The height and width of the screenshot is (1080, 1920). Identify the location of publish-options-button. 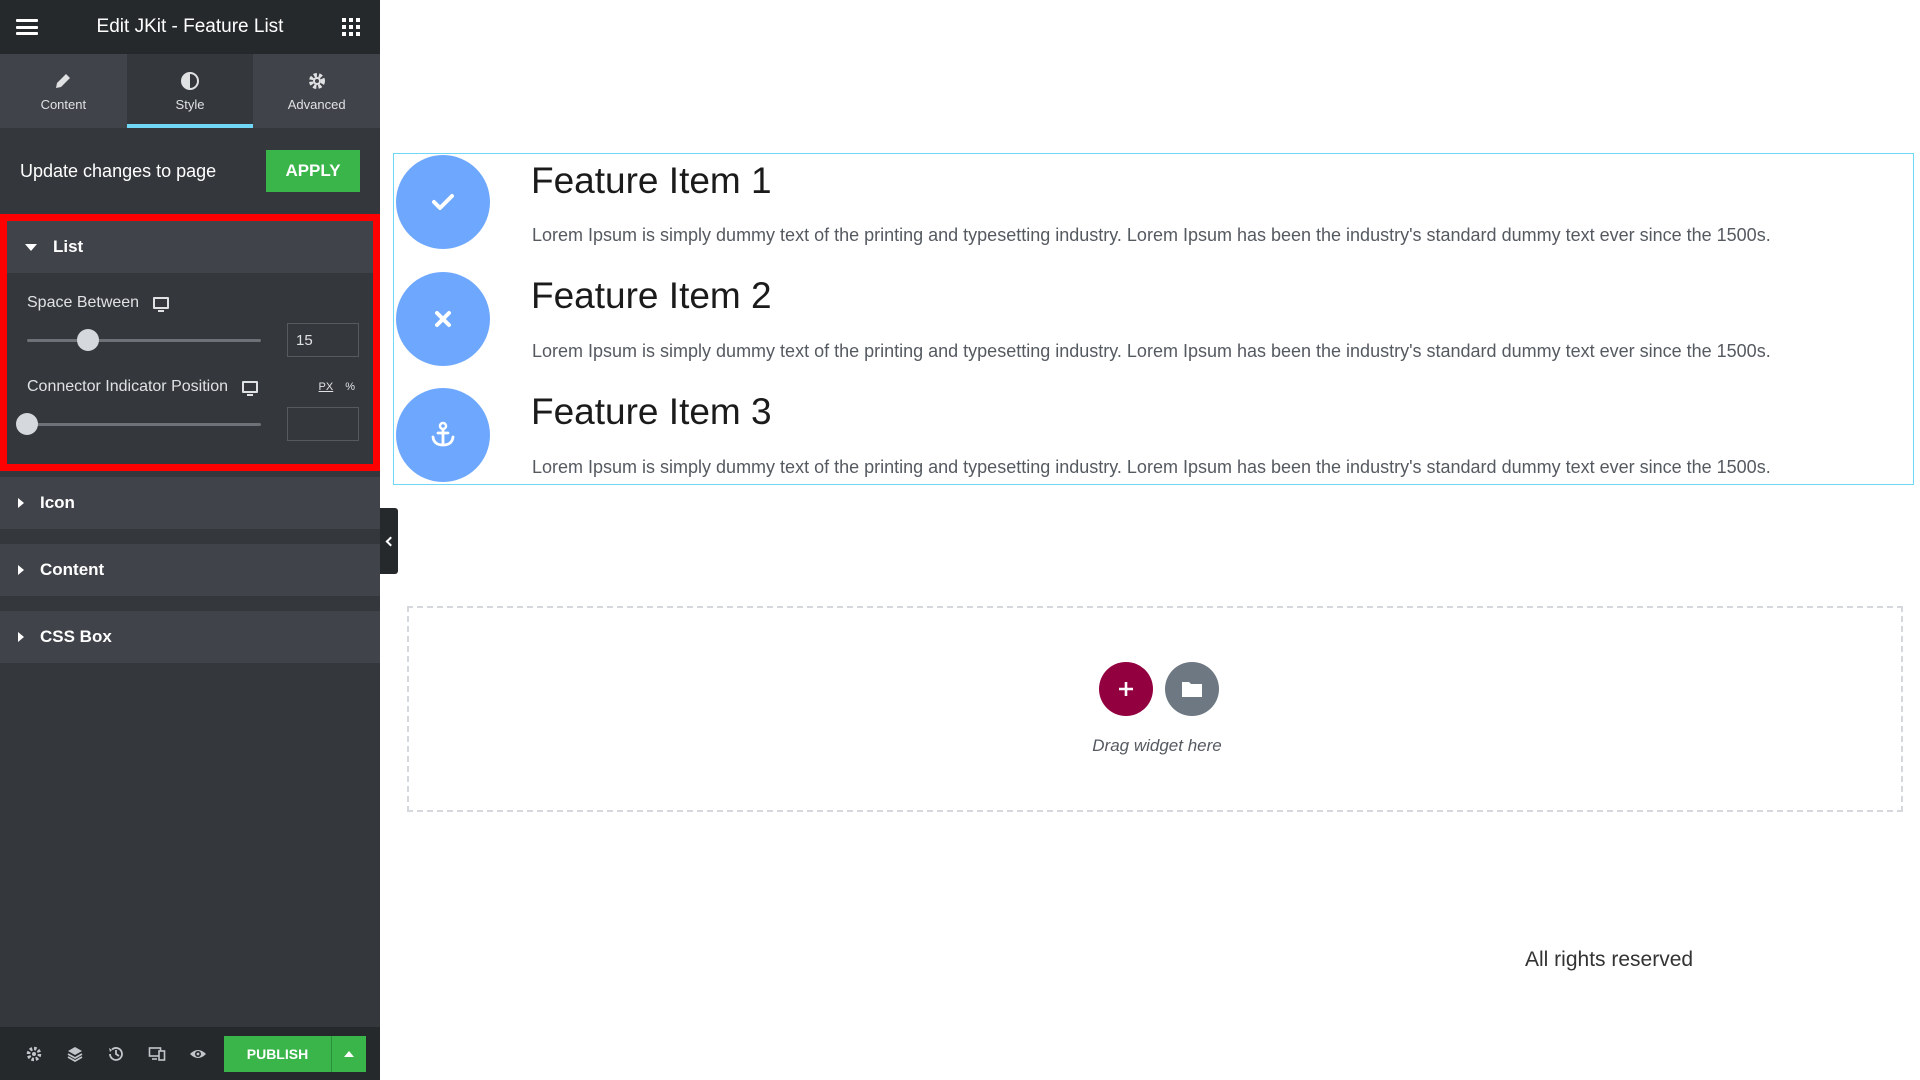
(349, 1054).